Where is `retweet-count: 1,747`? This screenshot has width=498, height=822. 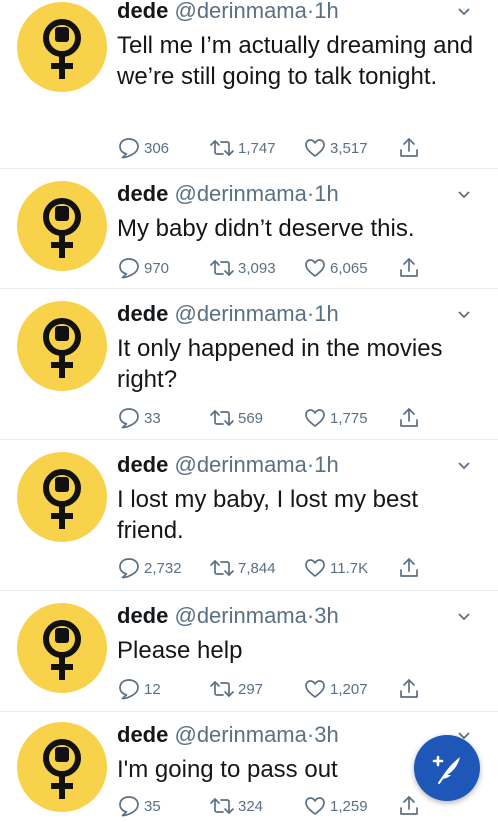 retweet-count: 1,747 is located at coordinates (257, 148).